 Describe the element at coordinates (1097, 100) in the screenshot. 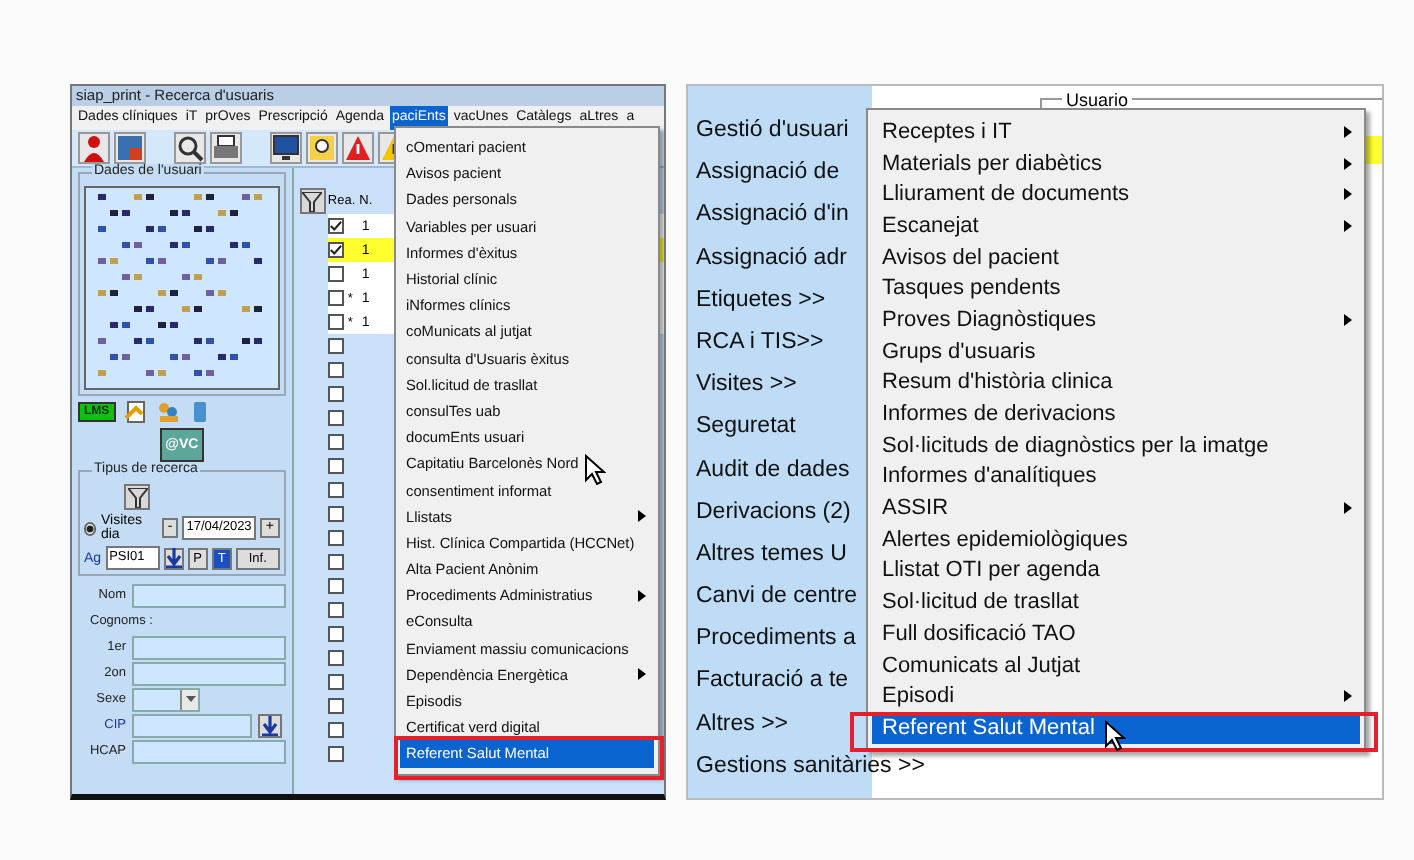

I see `panel-legend: Usuario` at that location.